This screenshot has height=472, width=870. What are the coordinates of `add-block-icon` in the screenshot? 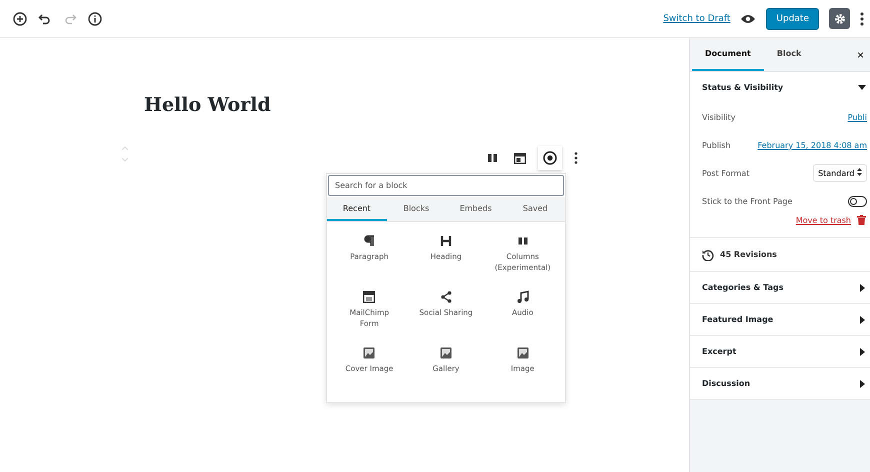 It's located at (20, 19).